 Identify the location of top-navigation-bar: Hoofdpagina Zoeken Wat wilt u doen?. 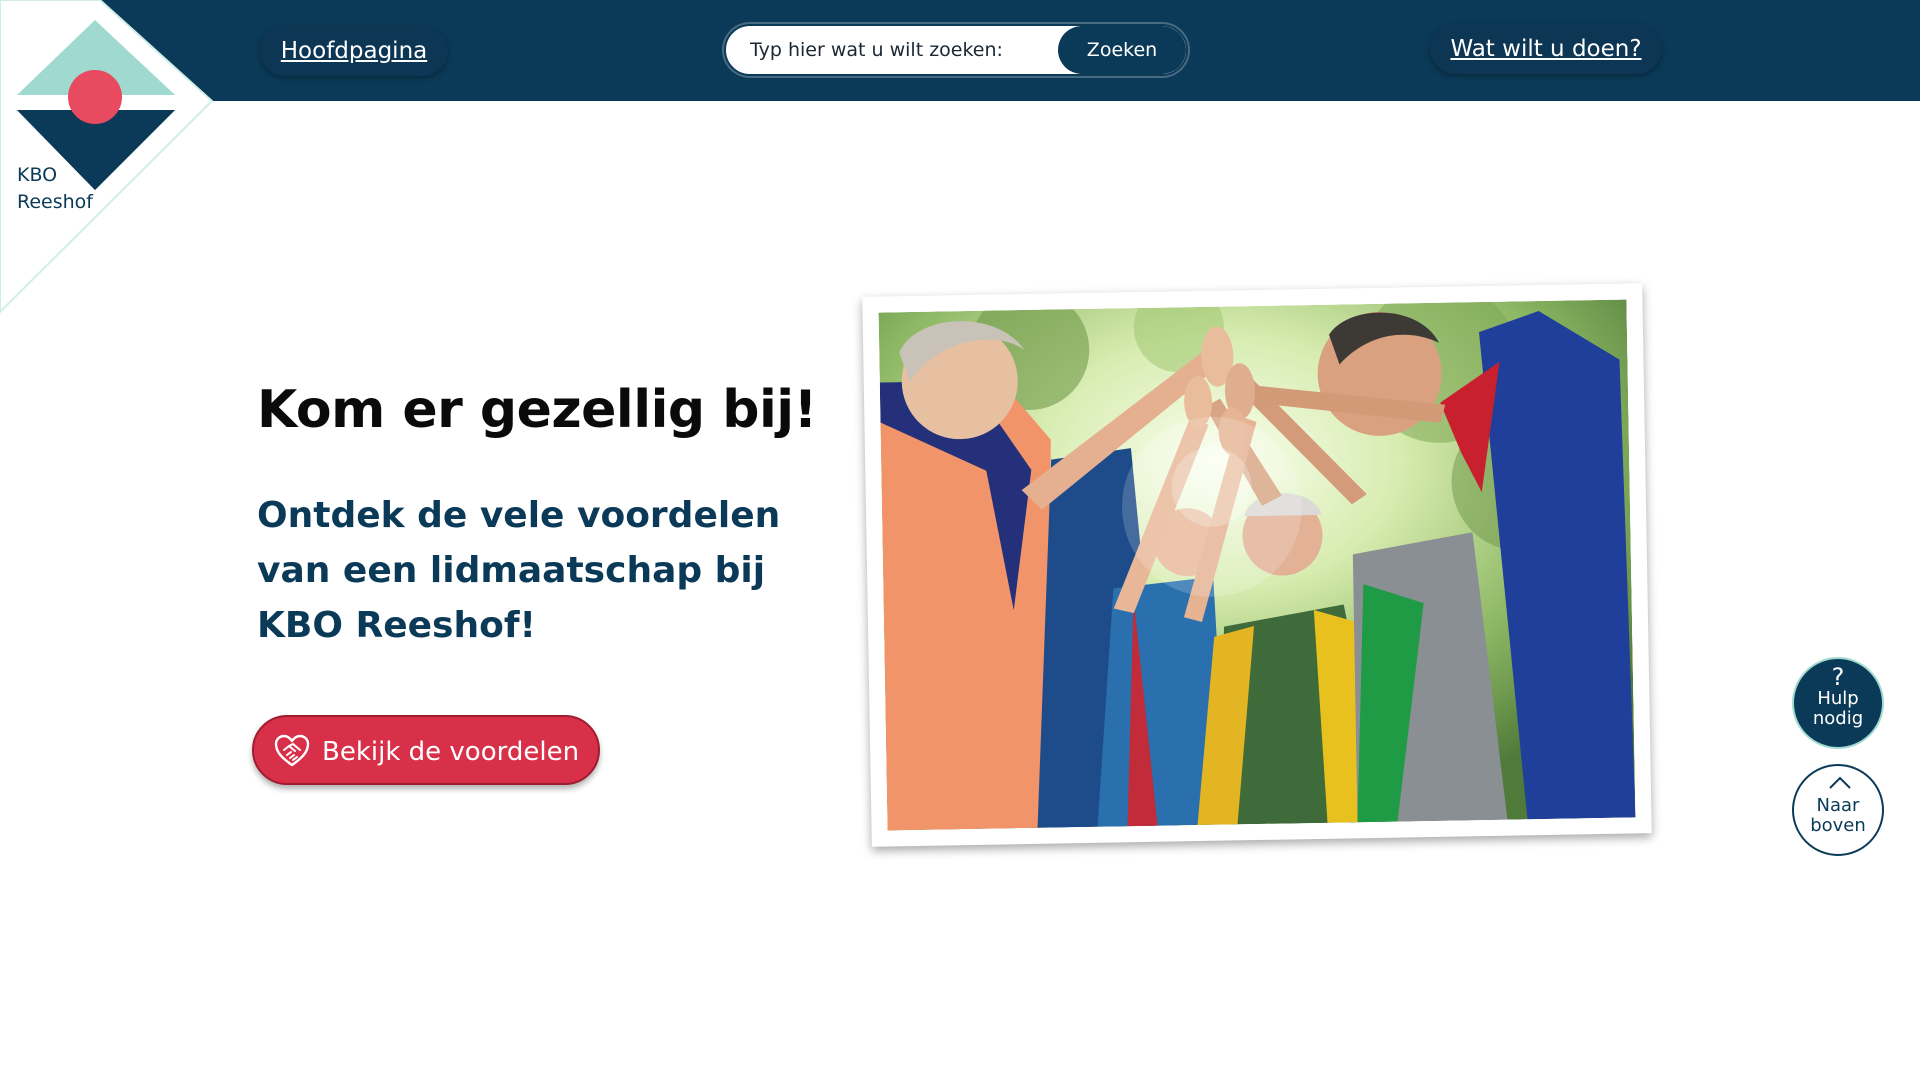
(960, 50).